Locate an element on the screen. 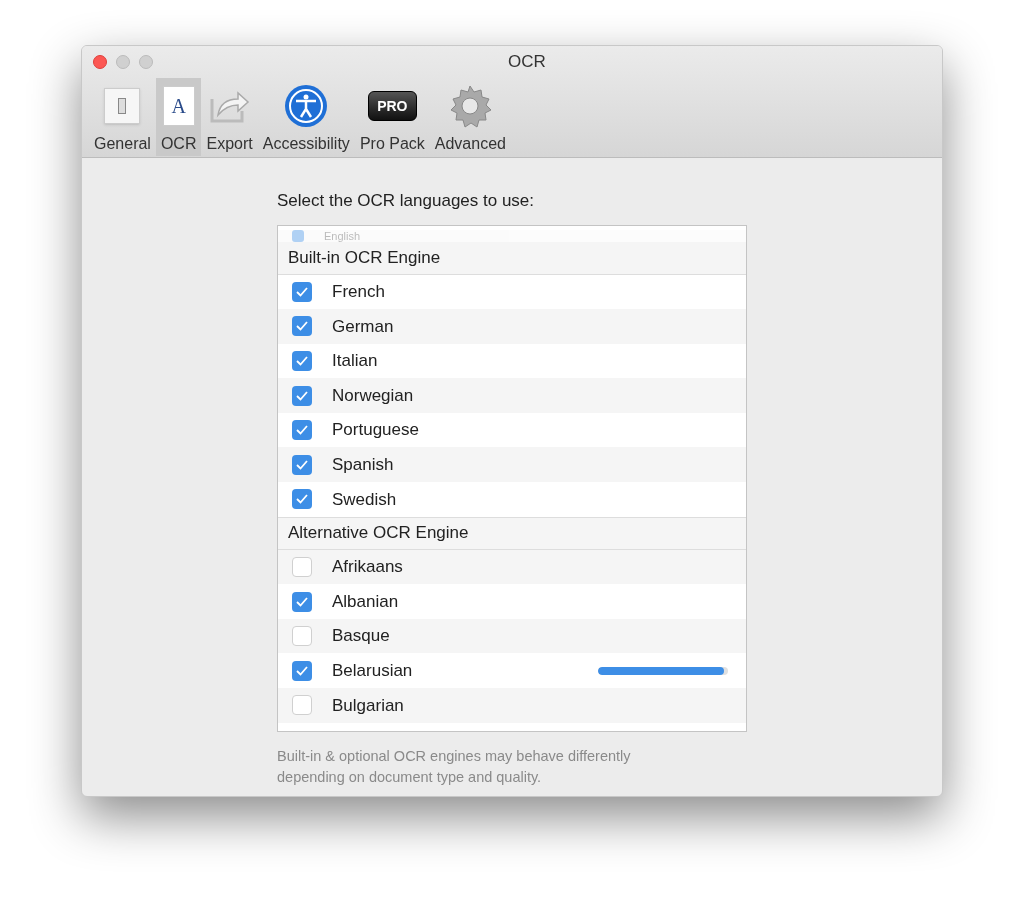 Image resolution: width=1024 pixels, height=913 pixels. language-label: Norwegian is located at coordinates (373, 395).